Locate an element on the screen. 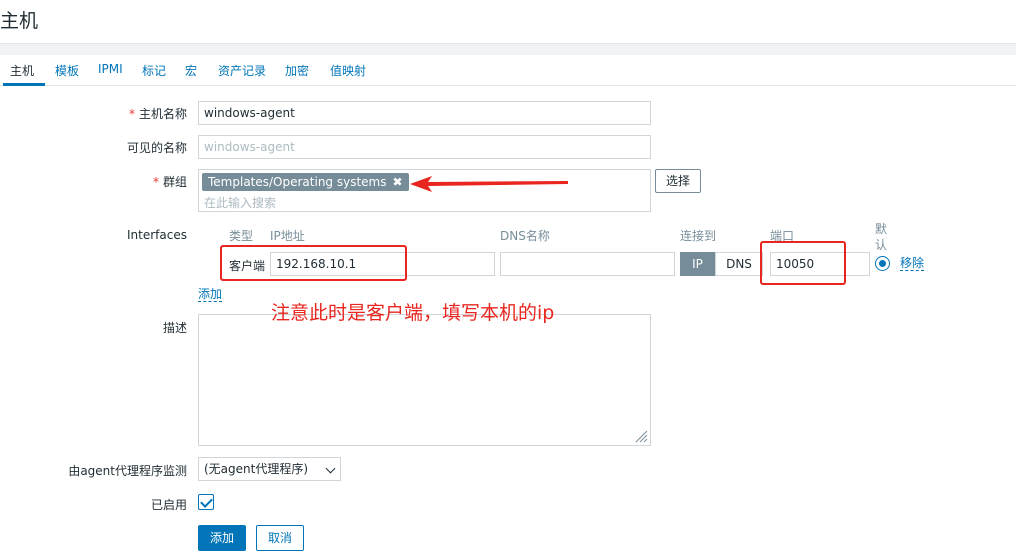  page-title: 主机 is located at coordinates (19, 21).